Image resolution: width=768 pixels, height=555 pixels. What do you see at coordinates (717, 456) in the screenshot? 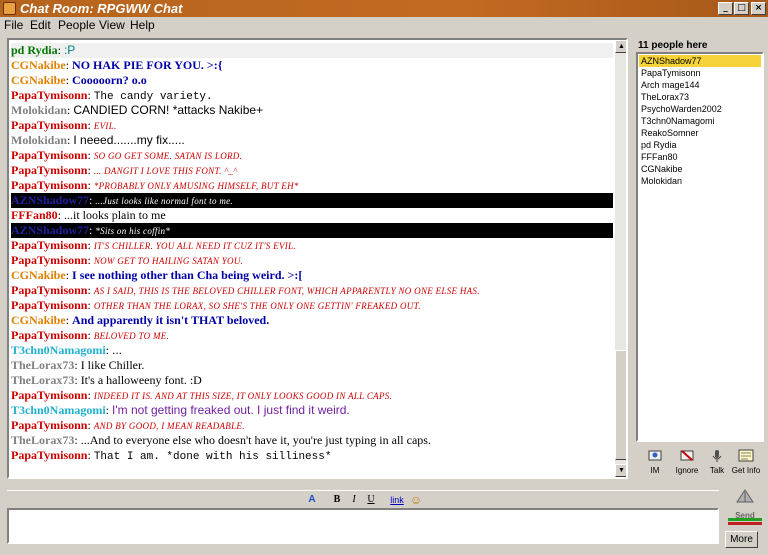
I see `talk-icon` at bounding box center [717, 456].